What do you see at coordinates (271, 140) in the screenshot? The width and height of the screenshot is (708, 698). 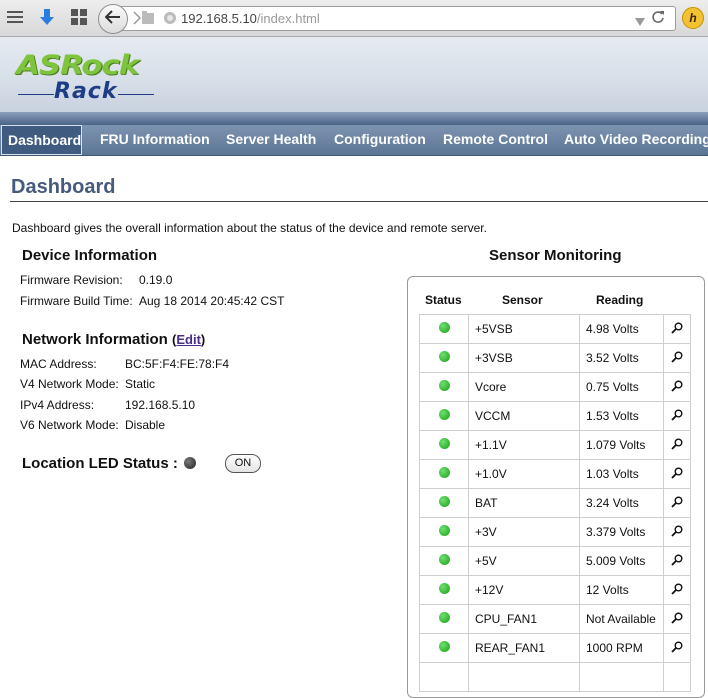 I see `nav-server-health: Server Health` at bounding box center [271, 140].